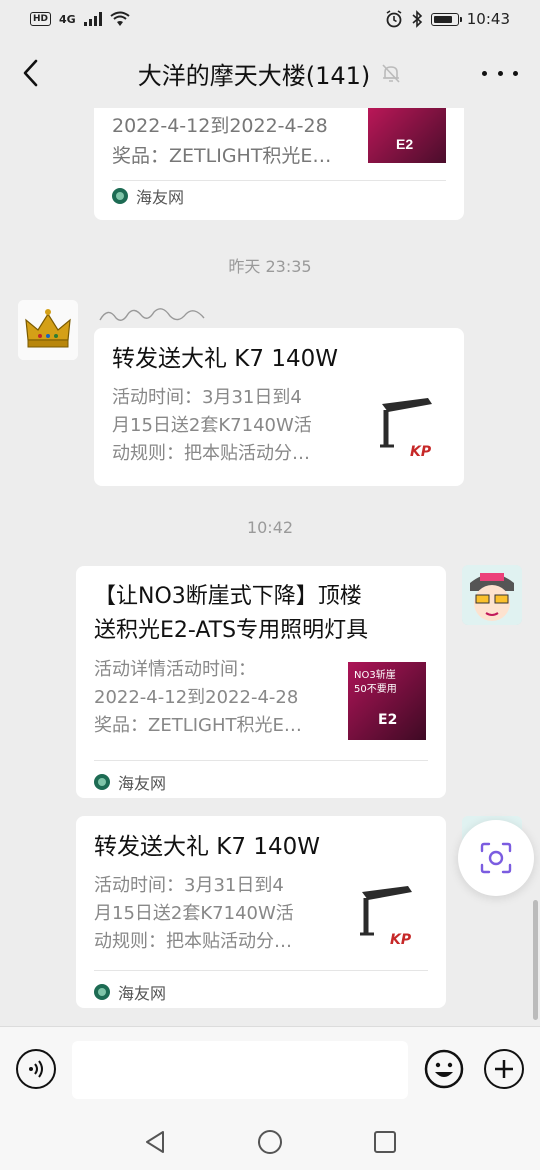 This screenshot has height=1170, width=540. I want to click on card-thumbnail: NO3斩崖 50不要用 E2, so click(387, 701).